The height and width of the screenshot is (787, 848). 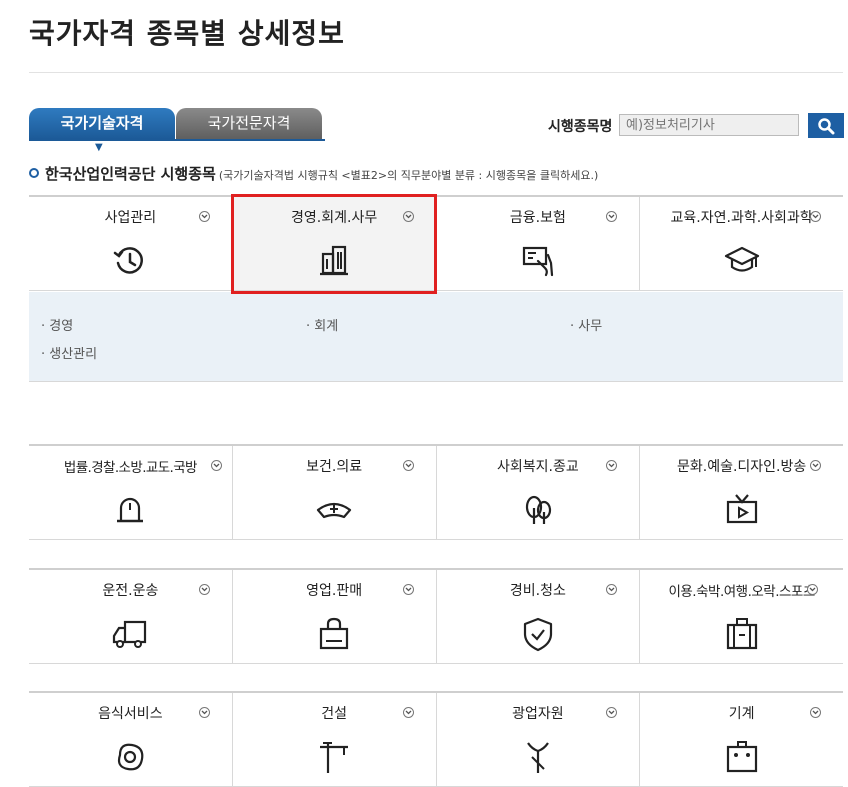 I want to click on shopping-bag-icon, so click(x=334, y=633).